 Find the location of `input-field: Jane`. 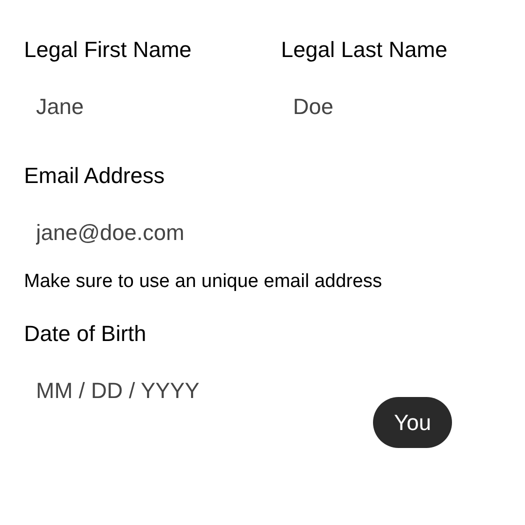

input-field: Jane is located at coordinates (151, 107).